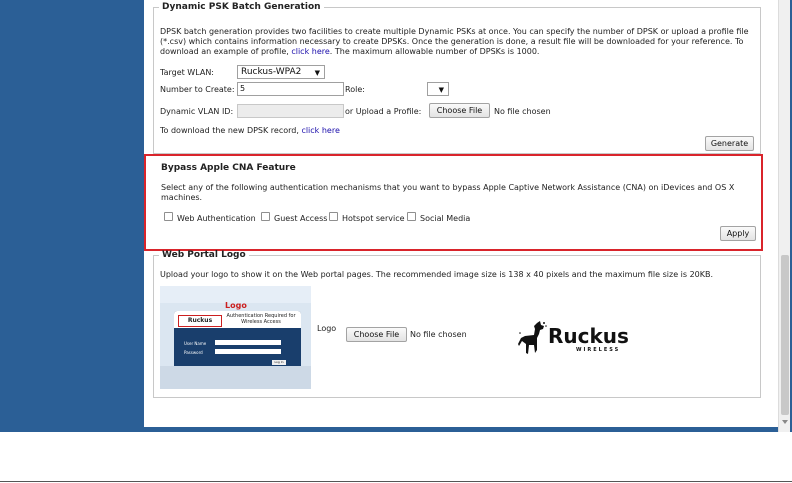  Describe the element at coordinates (738, 233) in the screenshot. I see `apply-button: Apply` at that location.